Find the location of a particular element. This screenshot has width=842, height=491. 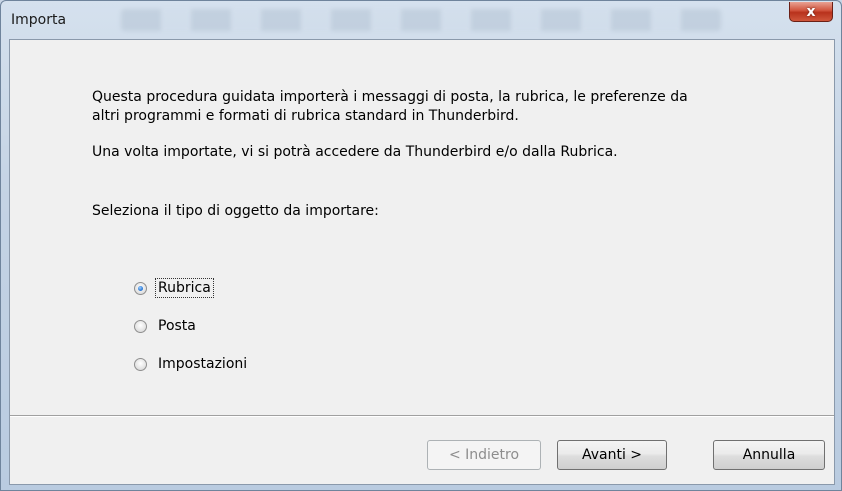

close-icon: x is located at coordinates (811, 11).